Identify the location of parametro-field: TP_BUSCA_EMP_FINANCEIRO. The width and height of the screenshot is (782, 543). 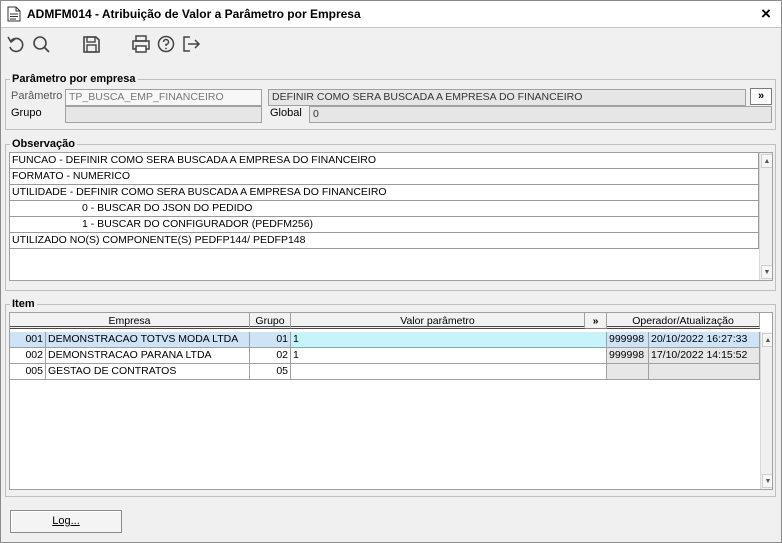
(163, 97).